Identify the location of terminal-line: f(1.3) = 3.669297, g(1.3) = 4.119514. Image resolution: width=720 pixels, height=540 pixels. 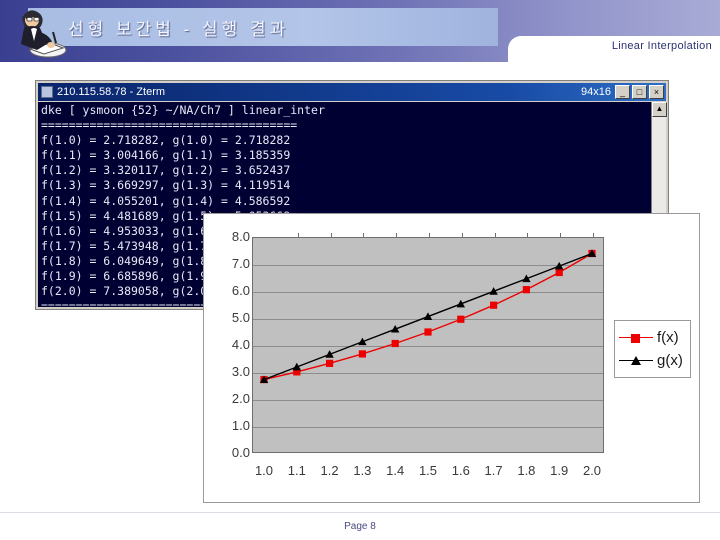
(166, 185).